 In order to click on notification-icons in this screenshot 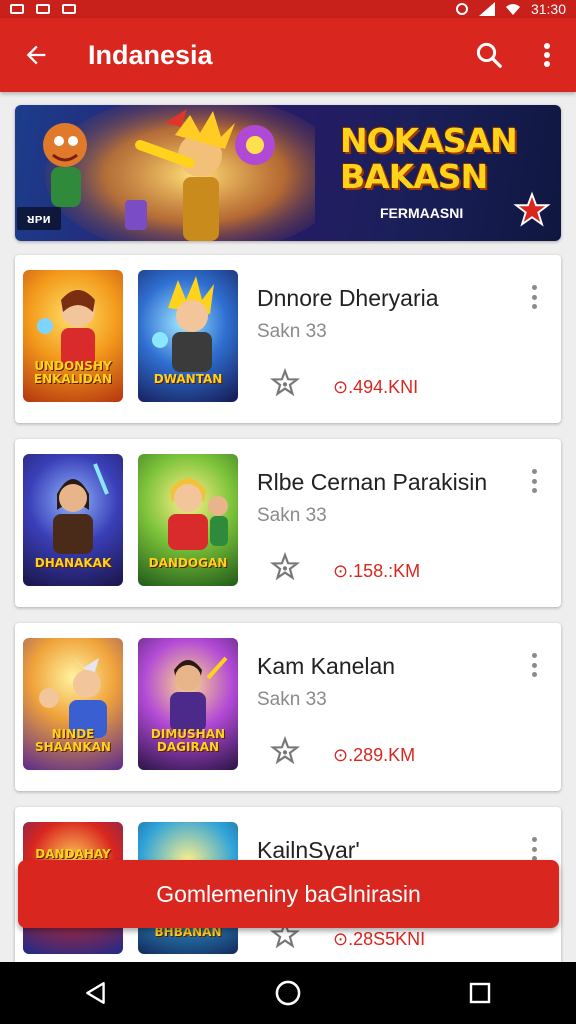, I will do `click(43, 9)`.